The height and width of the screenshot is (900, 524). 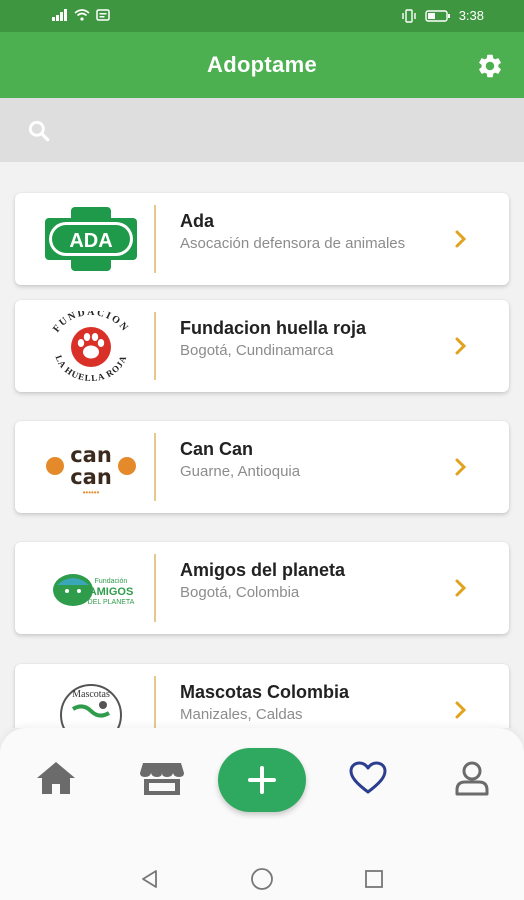 I want to click on nav-profile-button, so click(x=472, y=778).